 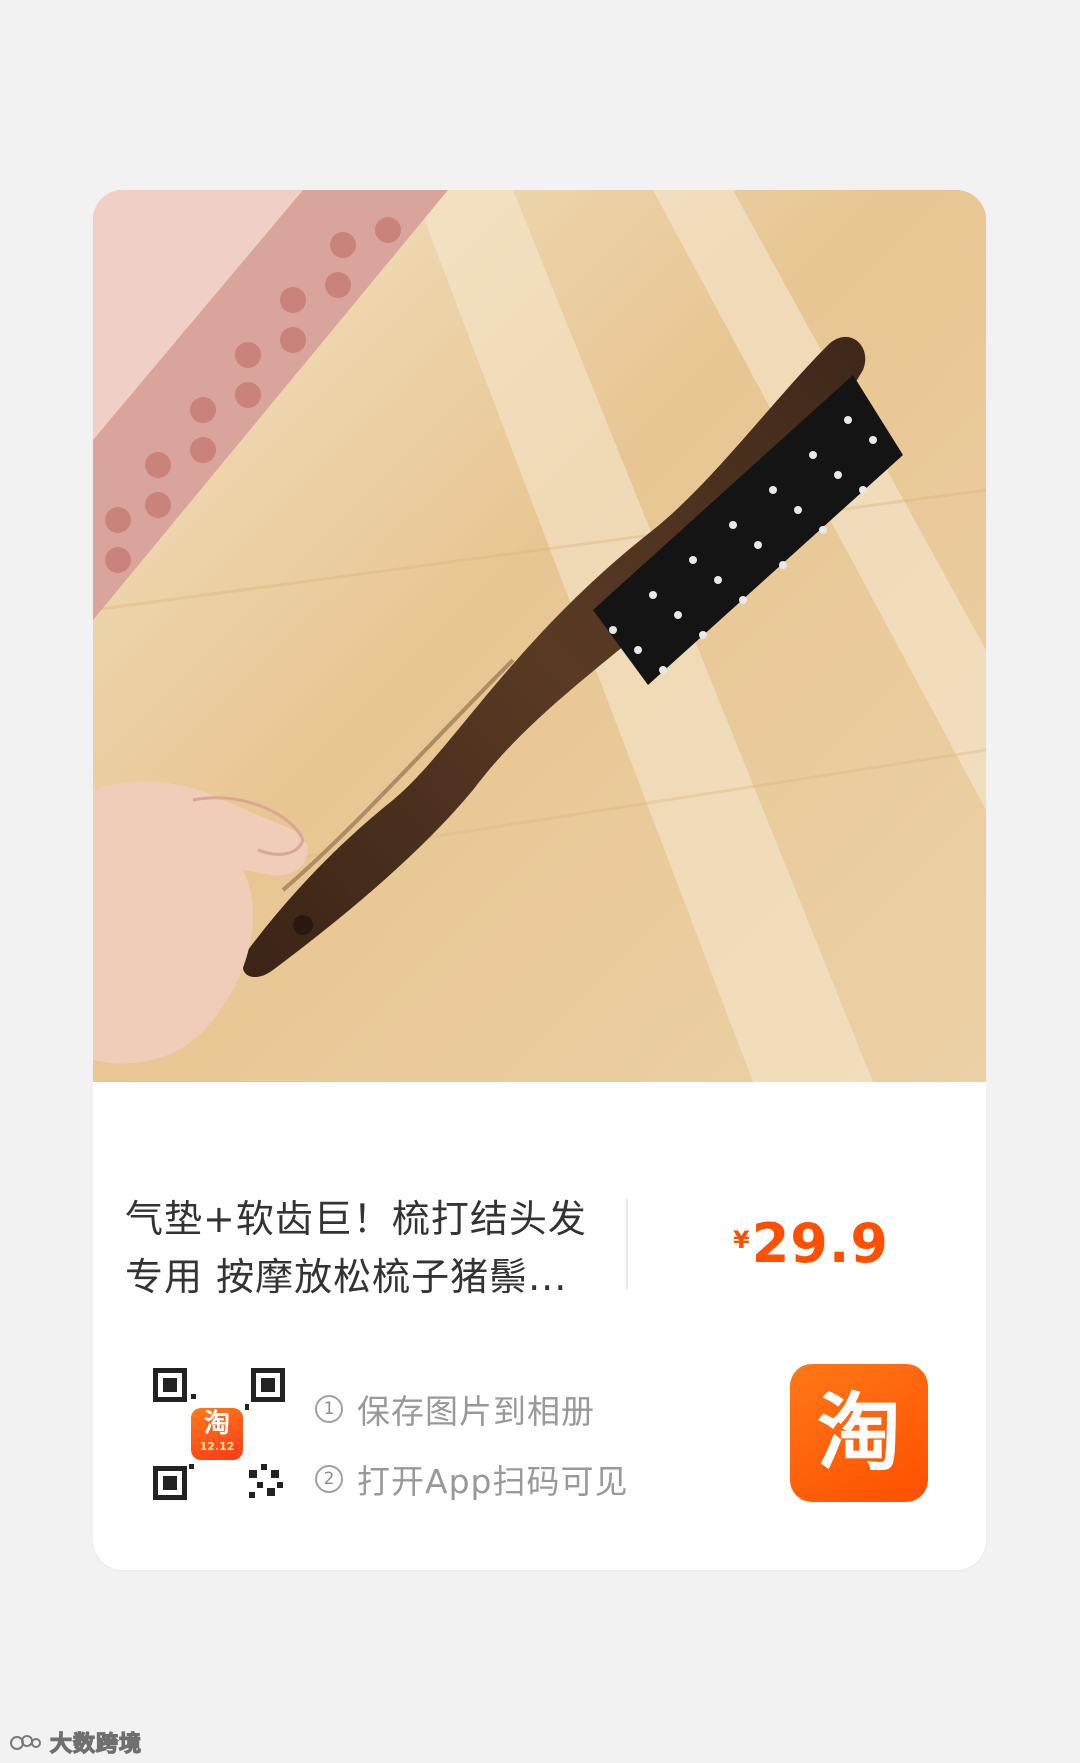 I want to click on product-price: ¥29.9, so click(x=811, y=1243).